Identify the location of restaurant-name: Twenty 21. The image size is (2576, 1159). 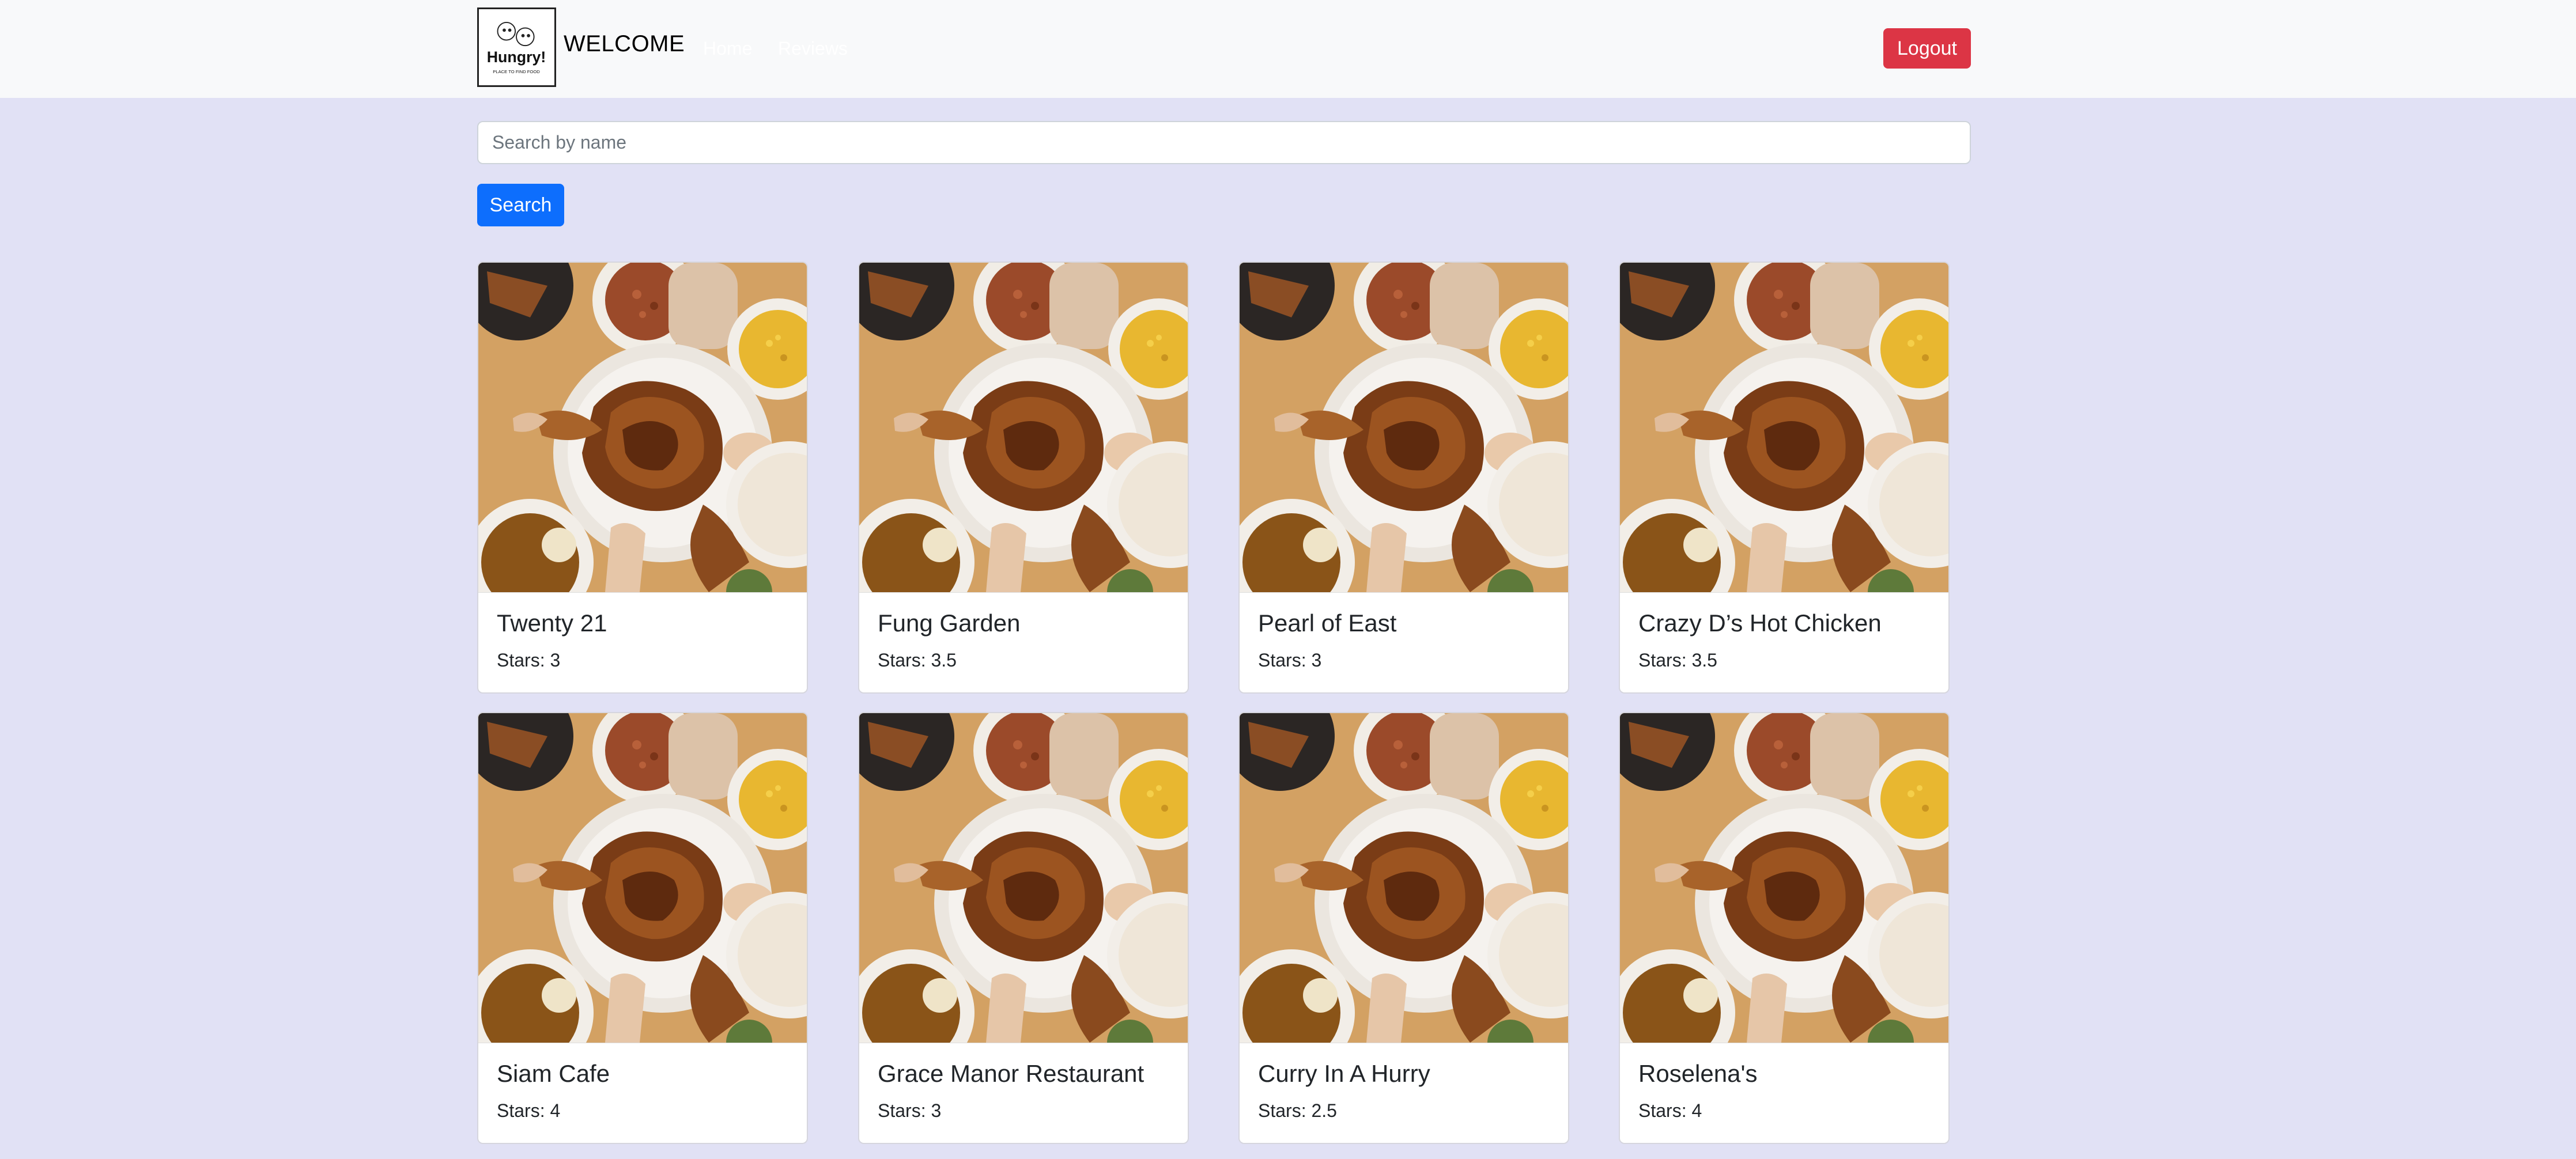
(552, 623).